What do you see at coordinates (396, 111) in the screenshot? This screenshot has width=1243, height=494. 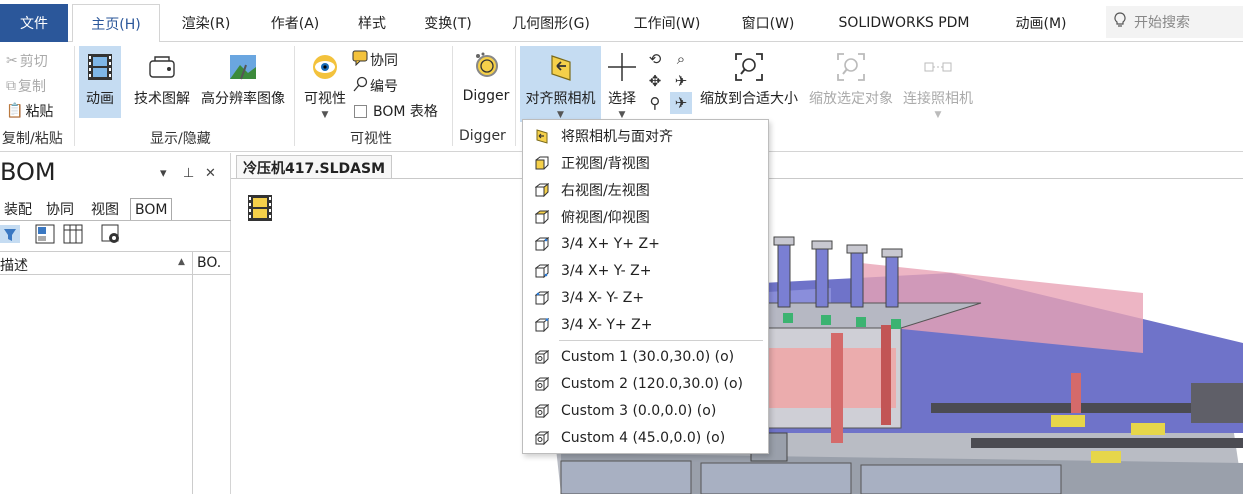 I see `bom-table-checkbox: BOM 表格` at bounding box center [396, 111].